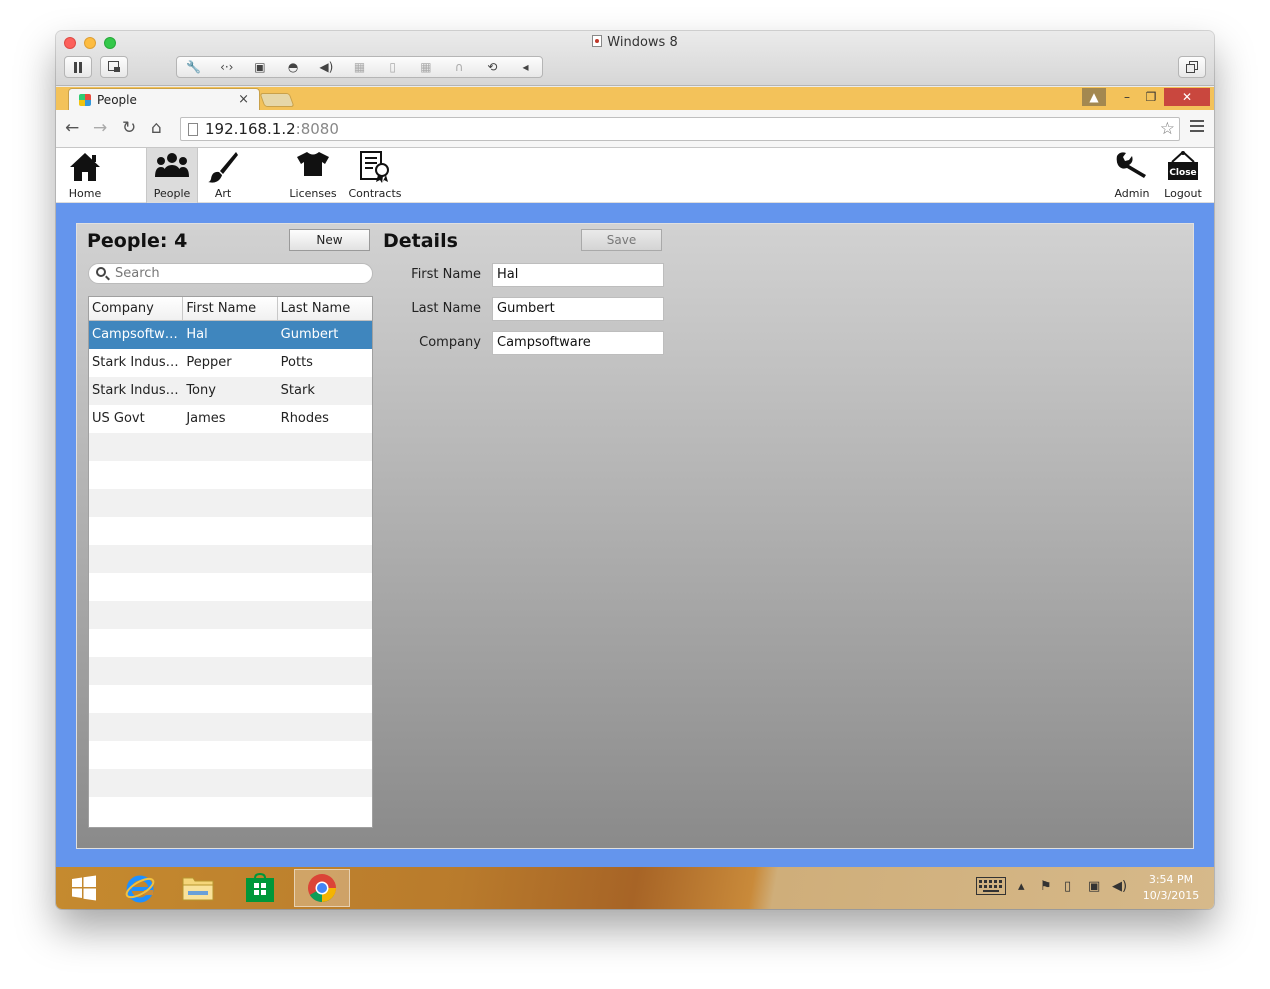  I want to click on nav-art-label: Art, so click(223, 193).